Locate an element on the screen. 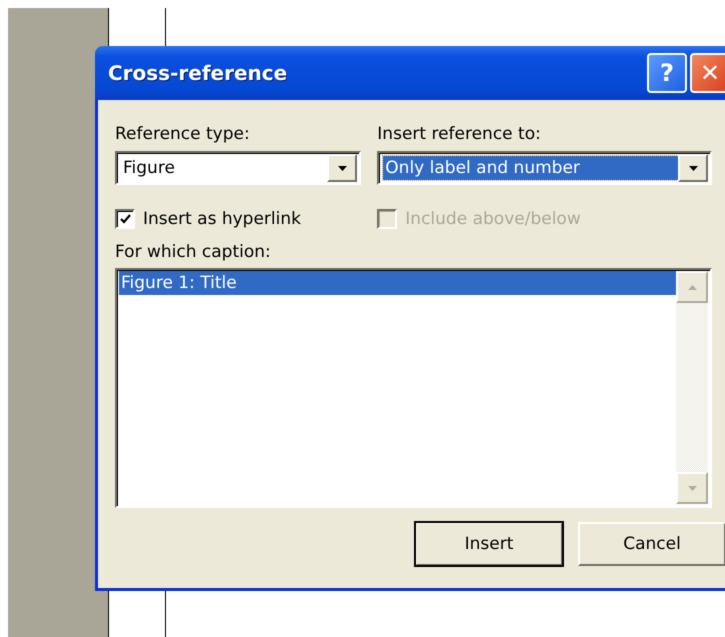 The width and height of the screenshot is (725, 637). help-button: ? is located at coordinates (667, 73).